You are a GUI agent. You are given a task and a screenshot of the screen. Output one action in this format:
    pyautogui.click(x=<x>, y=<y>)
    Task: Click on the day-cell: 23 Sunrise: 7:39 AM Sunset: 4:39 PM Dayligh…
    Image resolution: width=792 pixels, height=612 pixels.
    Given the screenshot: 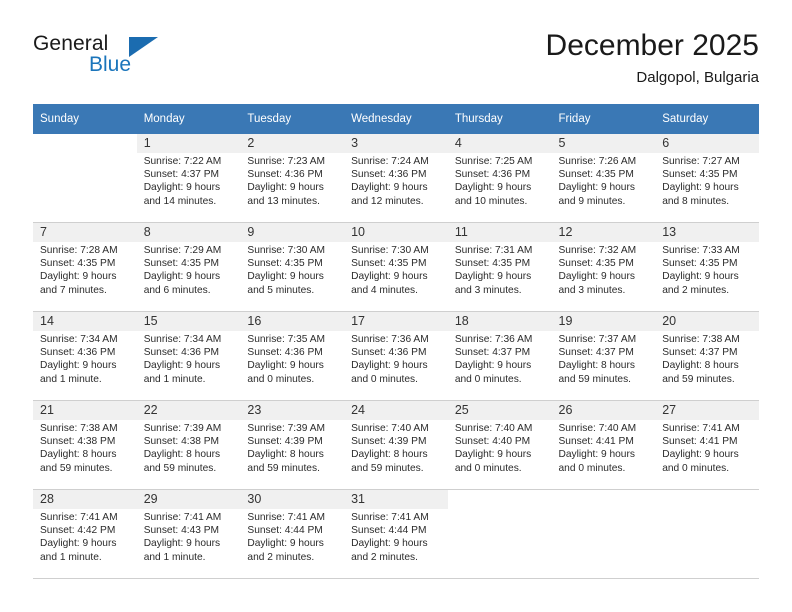 What is the action you would take?
    pyautogui.click(x=292, y=445)
    